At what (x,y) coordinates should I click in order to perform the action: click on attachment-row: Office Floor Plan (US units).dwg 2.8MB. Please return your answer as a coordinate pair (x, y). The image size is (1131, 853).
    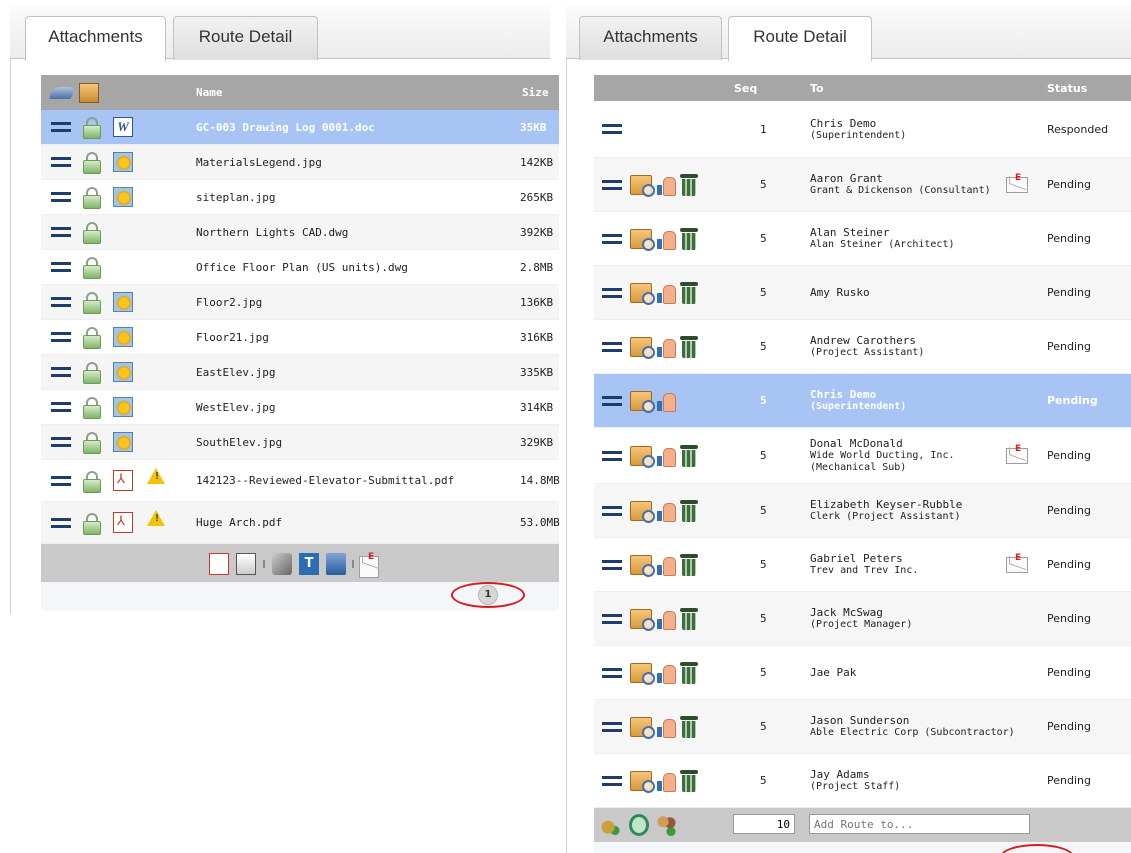
    Looking at the image, I should click on (300, 267).